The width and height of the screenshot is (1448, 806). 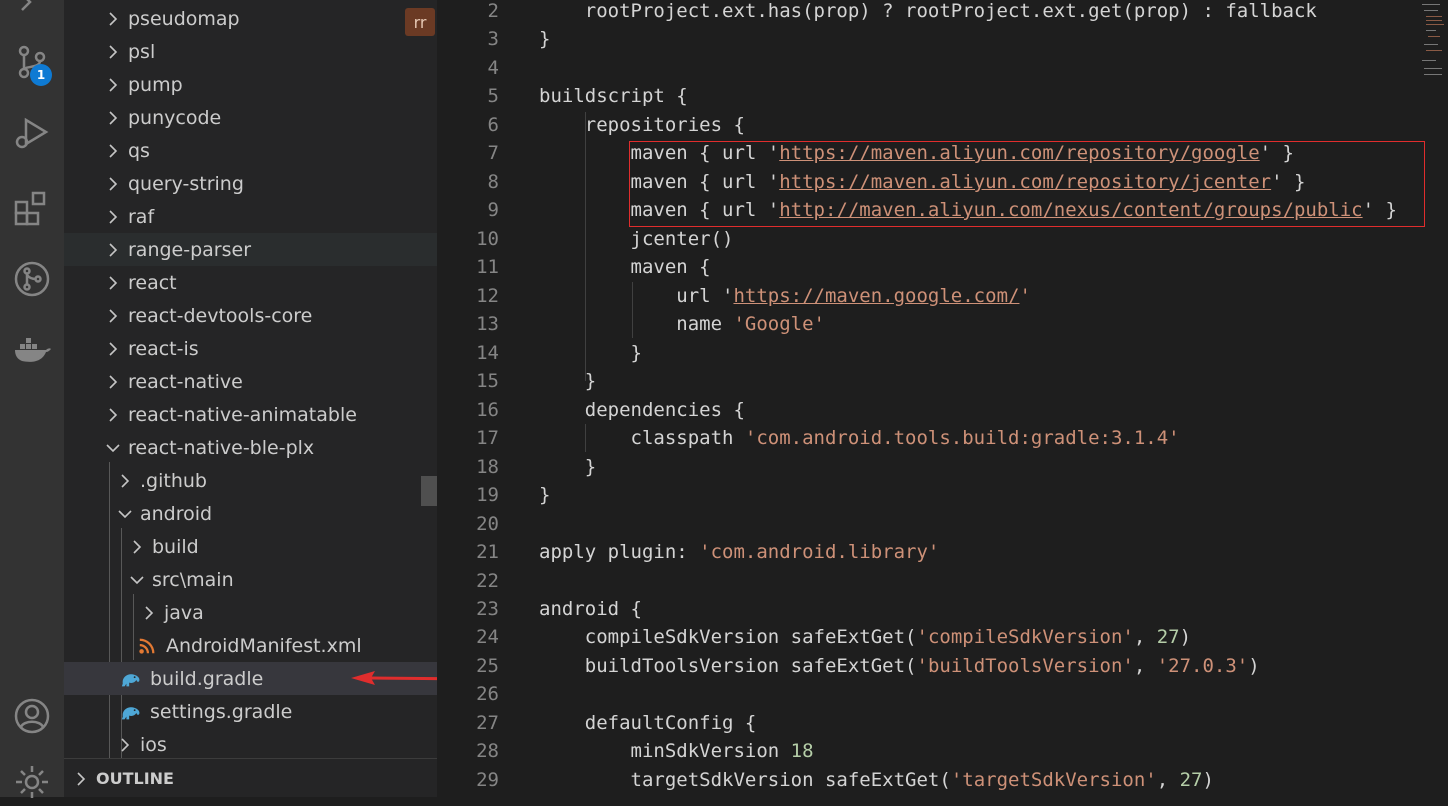 I want to click on tree-item-punycode: punycode, so click(x=250, y=117).